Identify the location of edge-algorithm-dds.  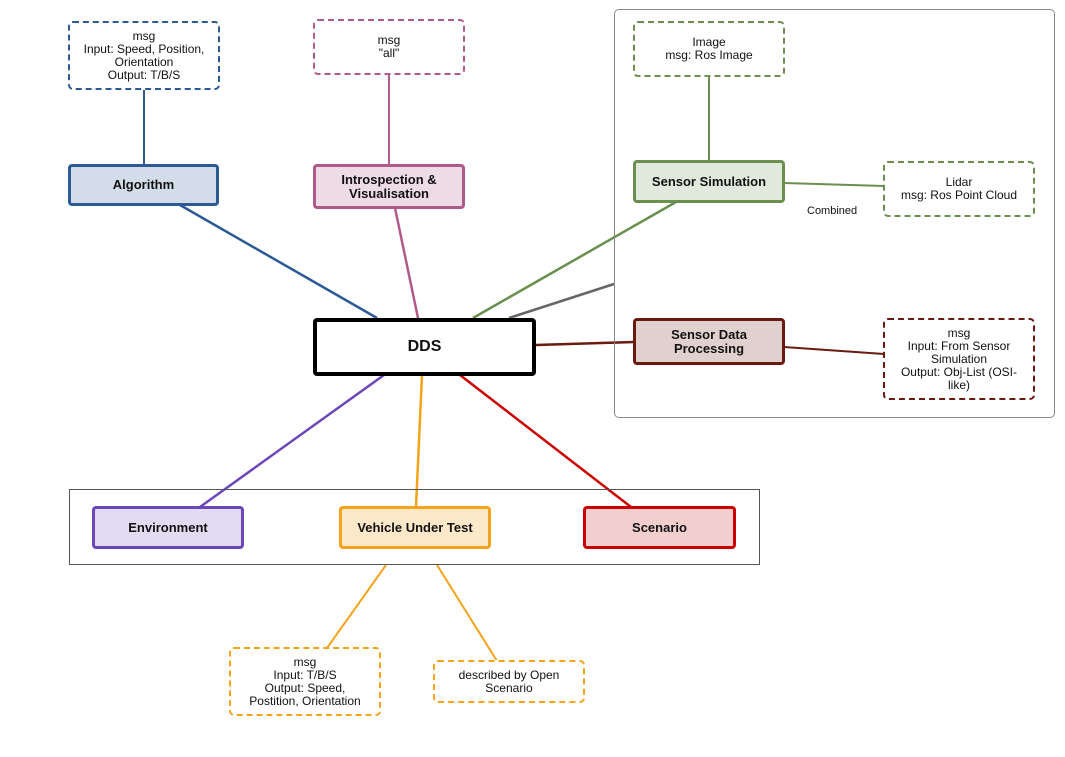
(278, 261).